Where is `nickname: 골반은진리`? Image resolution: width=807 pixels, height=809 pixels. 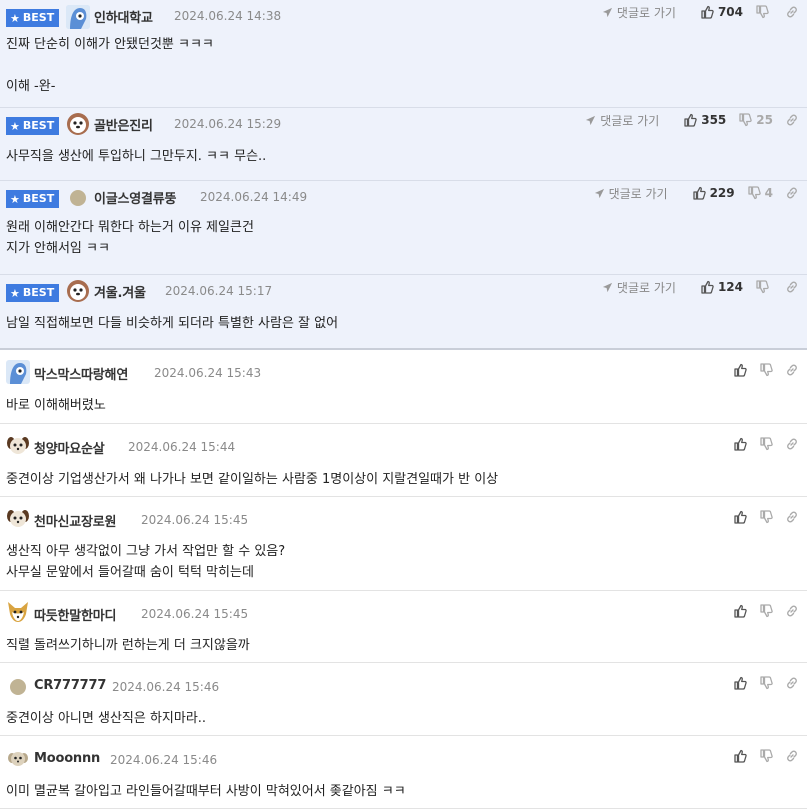 nickname: 골반은진리 is located at coordinates (123, 124).